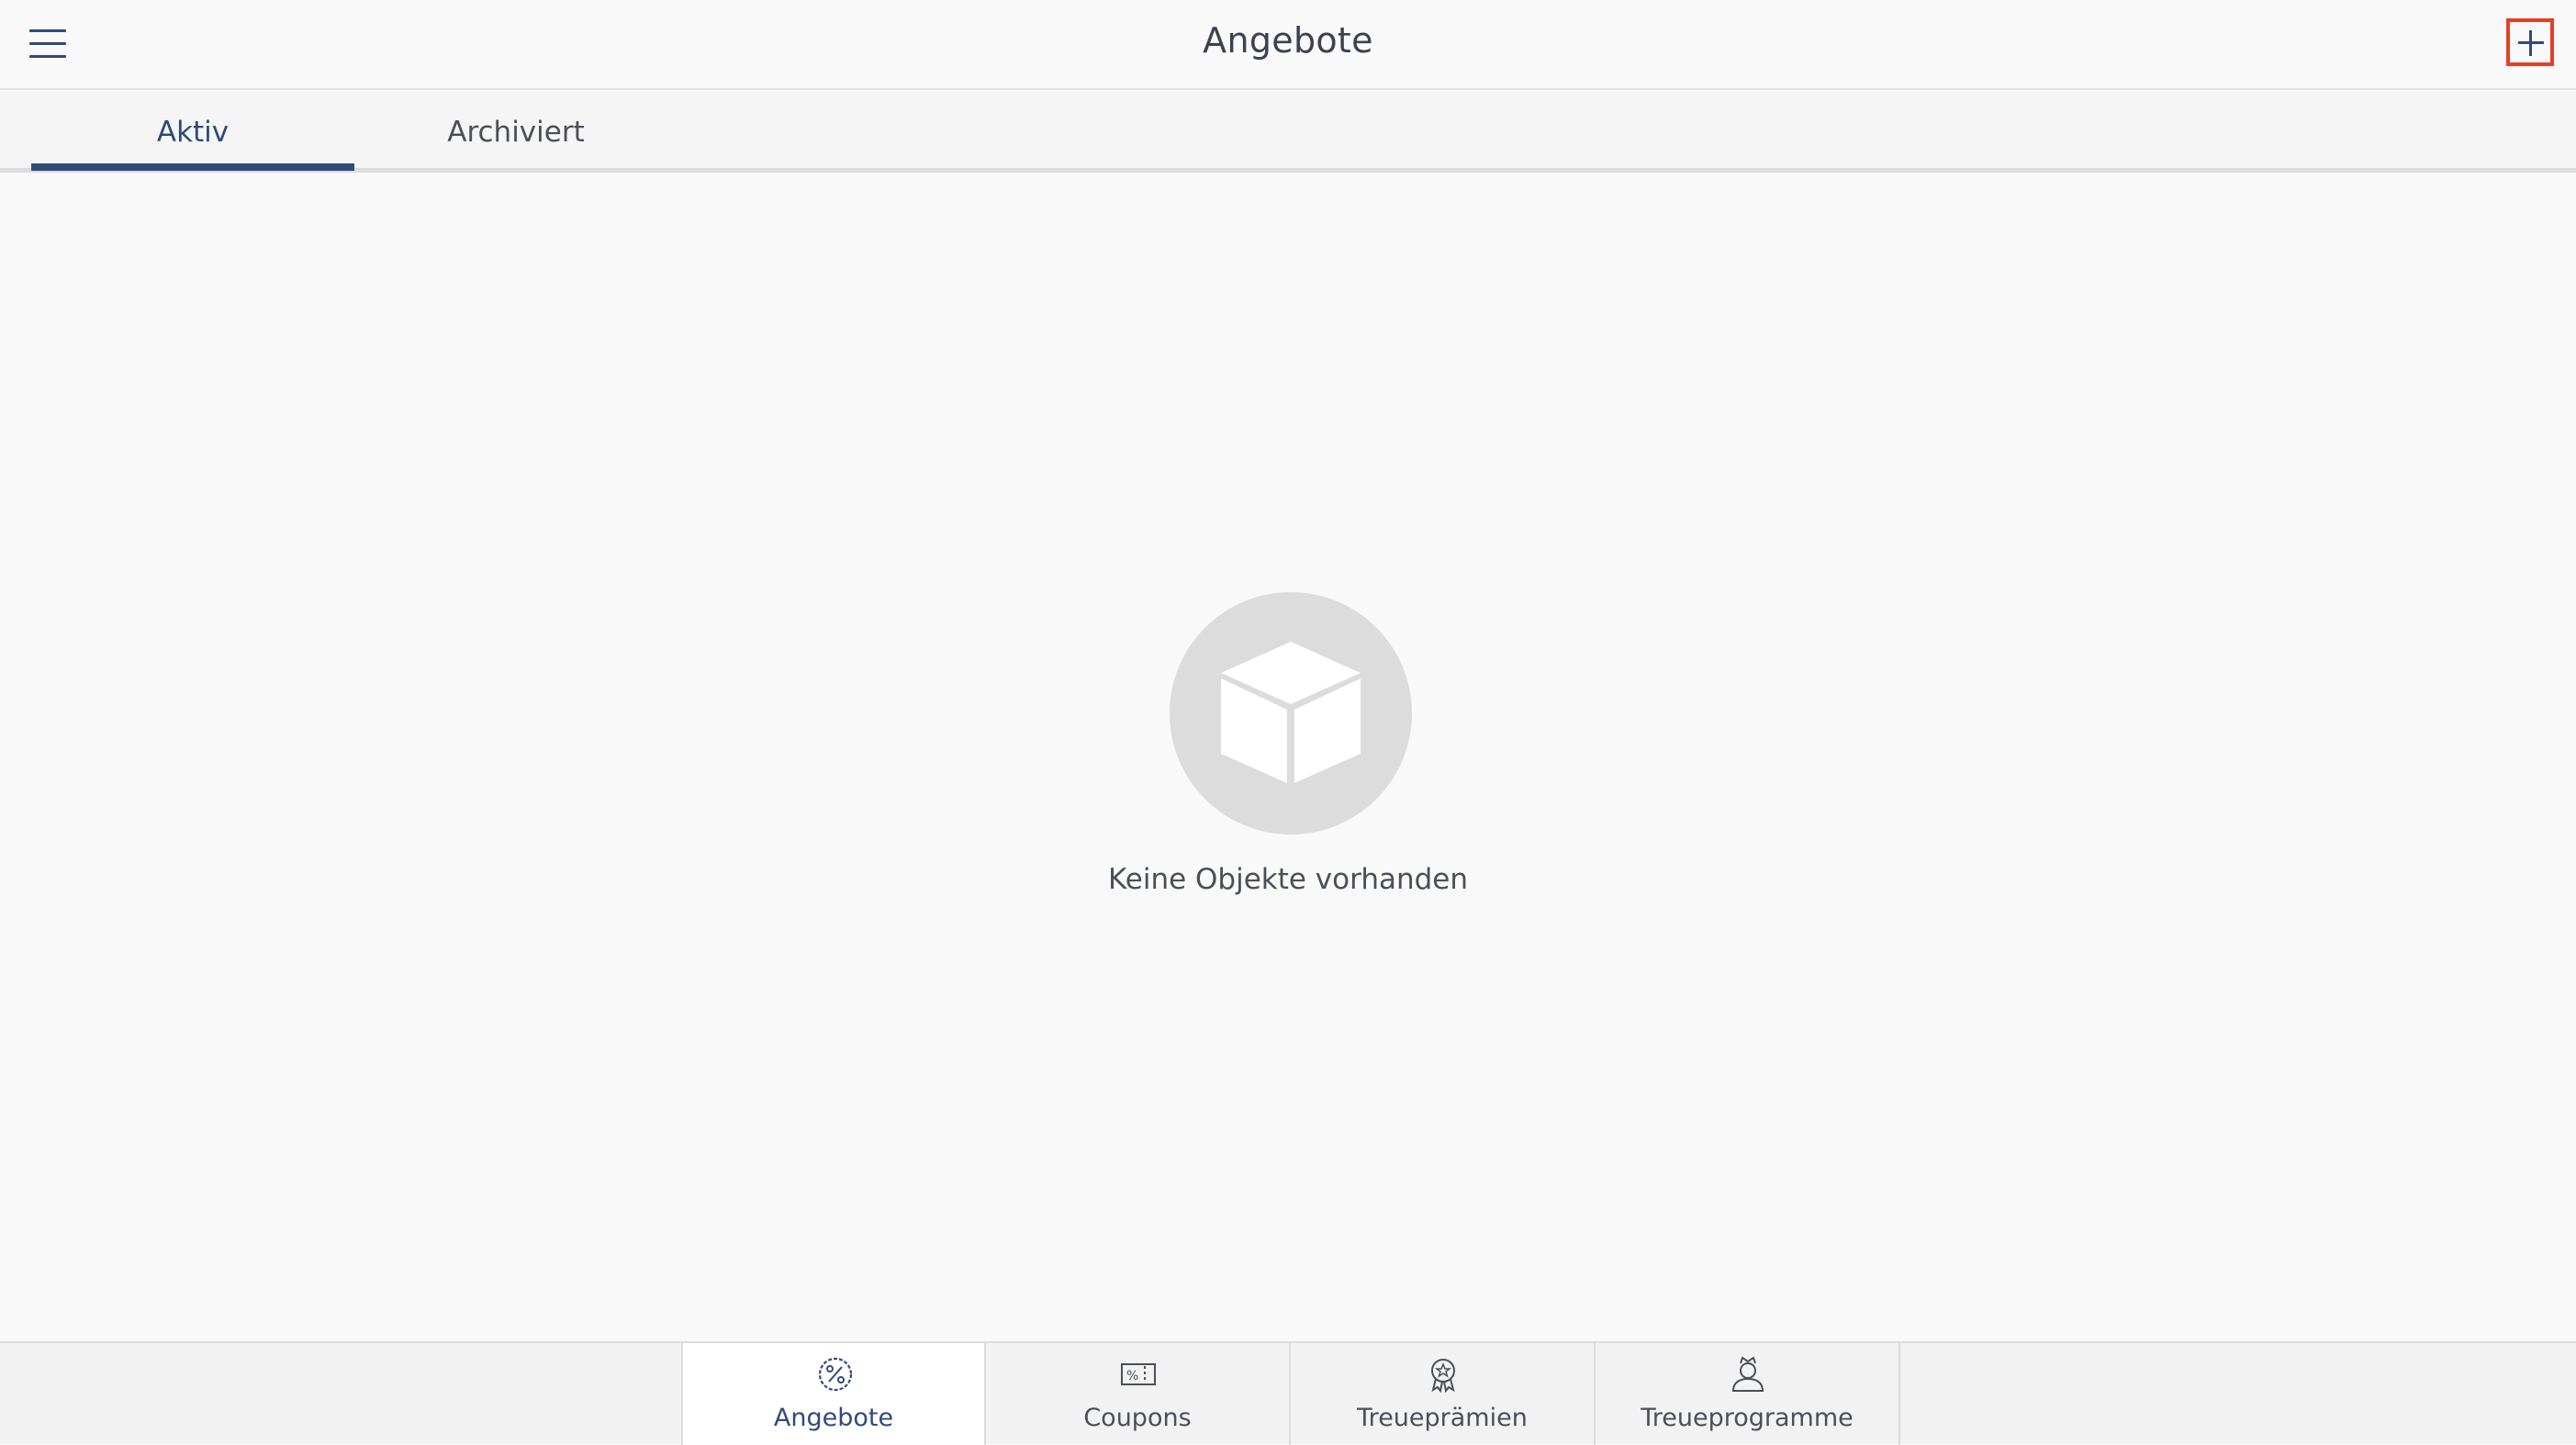 This screenshot has height=1445, width=2576. I want to click on person-crown-icon, so click(1747, 1374).